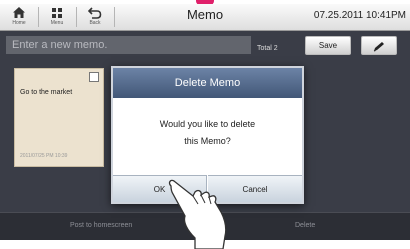 This screenshot has height=249, width=410. Describe the element at coordinates (207, 83) in the screenshot. I see `dialog-title: Delete Memo` at that location.